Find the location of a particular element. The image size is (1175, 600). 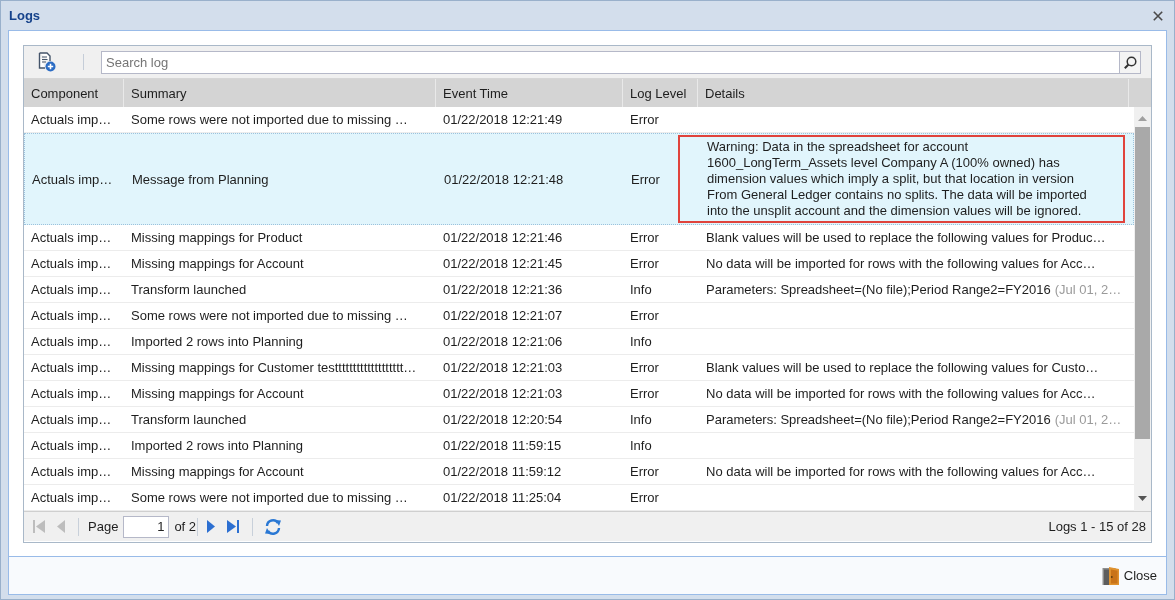

refresh-icon is located at coordinates (273, 526).